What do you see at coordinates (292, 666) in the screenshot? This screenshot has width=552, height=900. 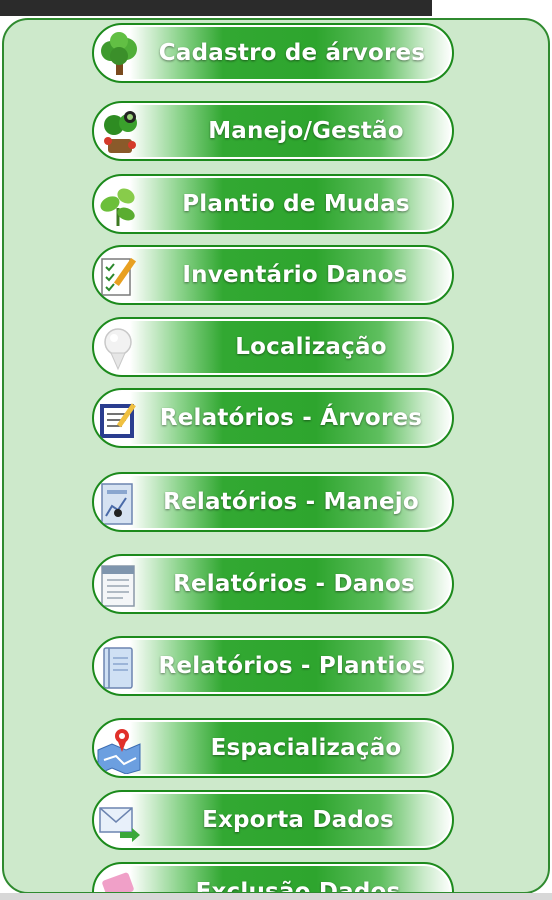 I see `menu-button-label: Relatórios - Plantios` at bounding box center [292, 666].